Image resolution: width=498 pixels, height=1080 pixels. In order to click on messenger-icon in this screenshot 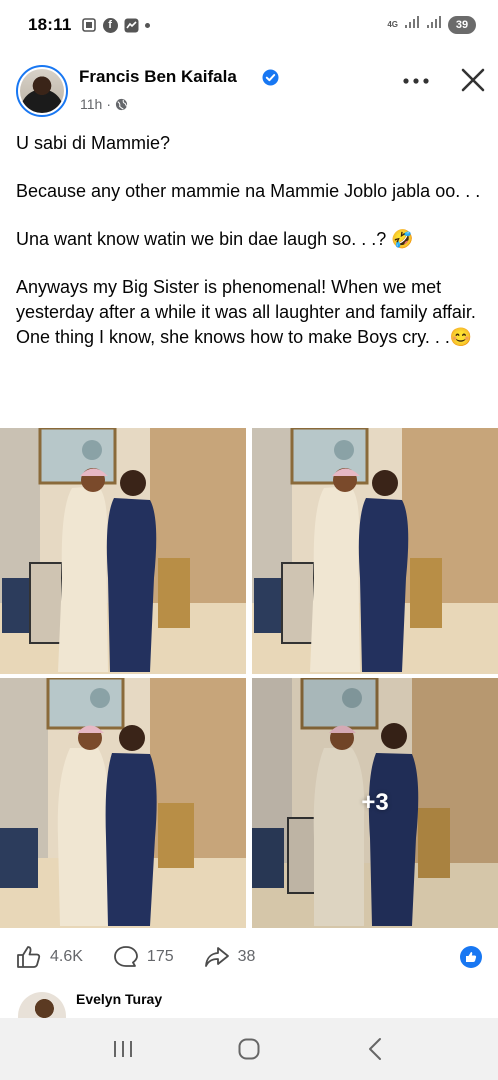, I will do `click(131, 25)`.